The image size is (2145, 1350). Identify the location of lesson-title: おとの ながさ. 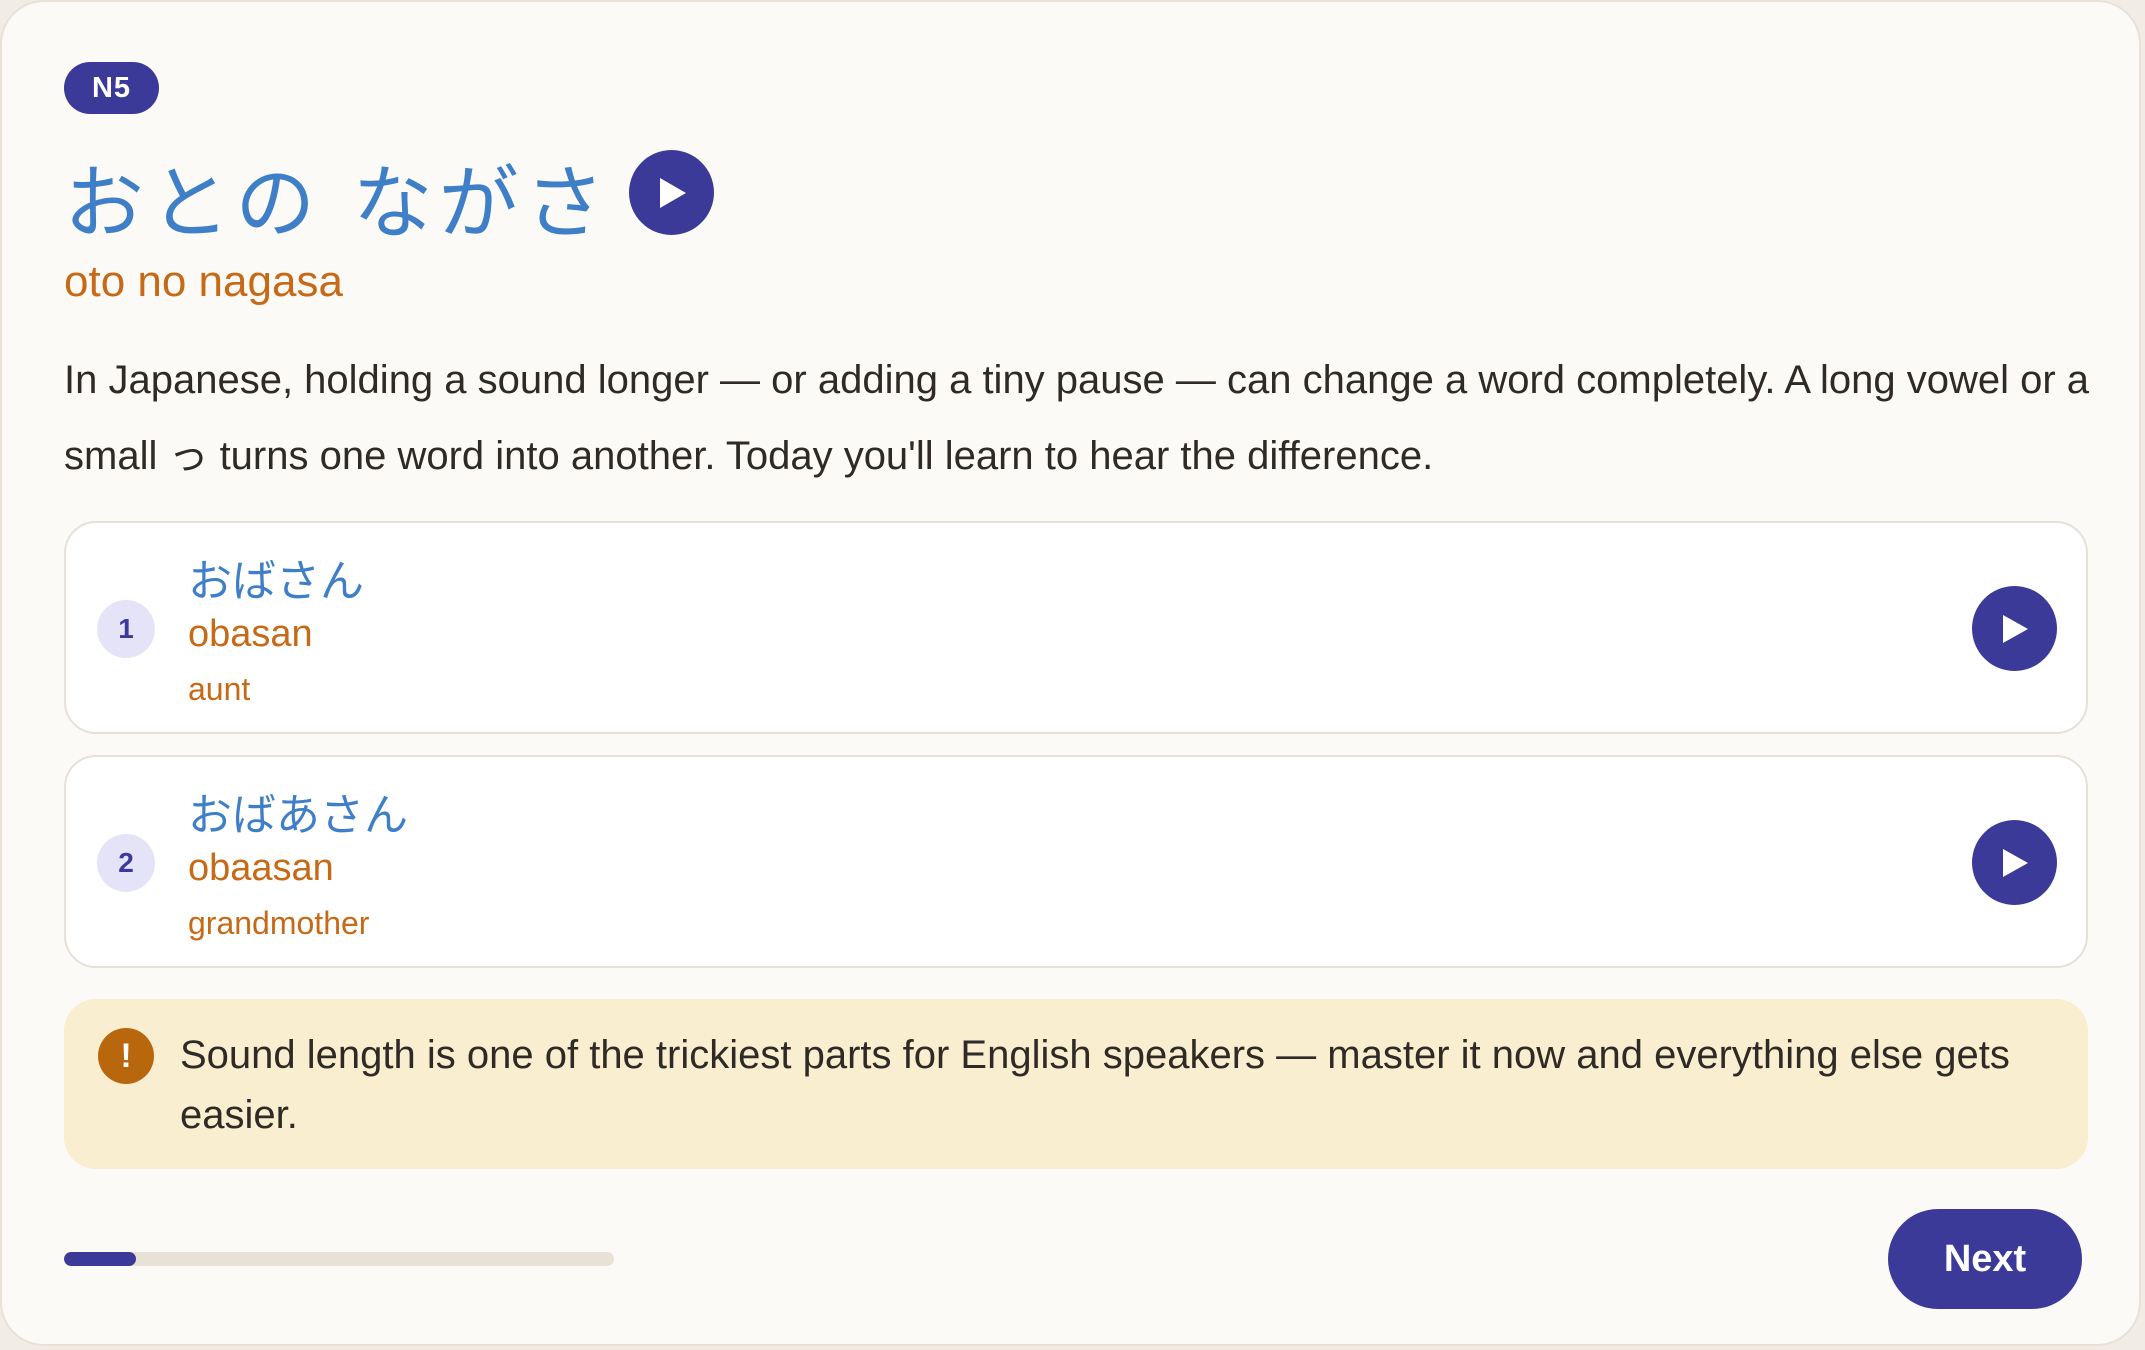
(337, 203).